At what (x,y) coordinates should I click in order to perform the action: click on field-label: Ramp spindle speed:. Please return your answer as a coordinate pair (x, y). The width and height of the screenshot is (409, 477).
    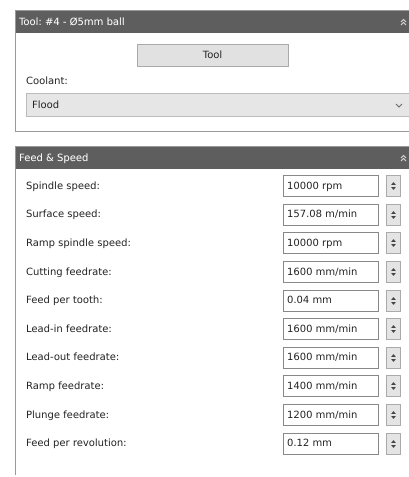
    Looking at the image, I should click on (79, 243).